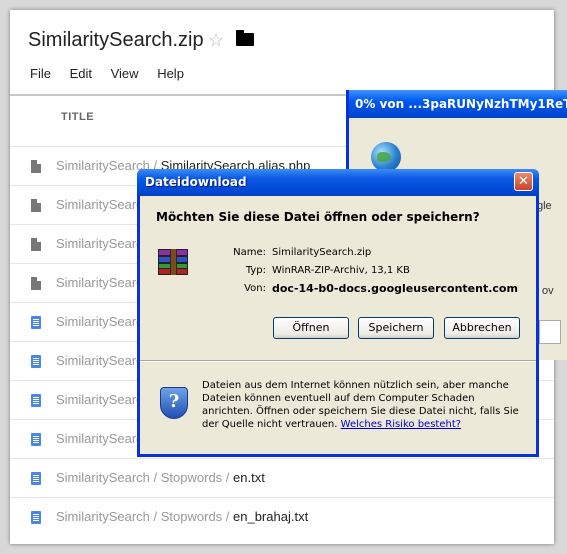 The image size is (567, 554). I want to click on dialog-titlebar: Dateidownload ✕, so click(338, 182).